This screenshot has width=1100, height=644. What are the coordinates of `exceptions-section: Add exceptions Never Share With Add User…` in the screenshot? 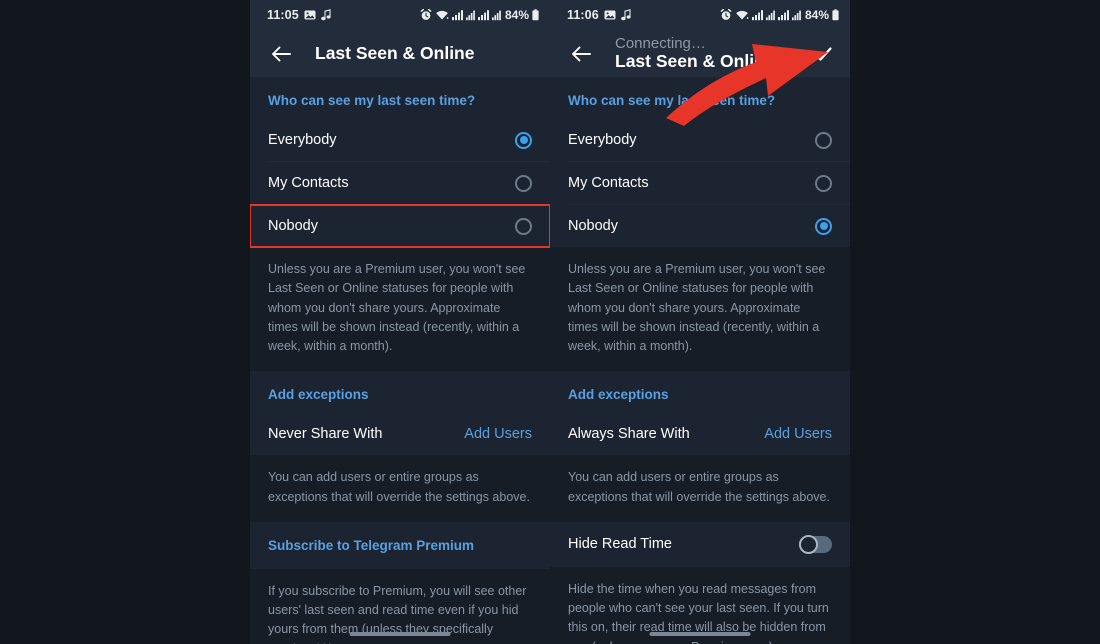 It's located at (400, 413).